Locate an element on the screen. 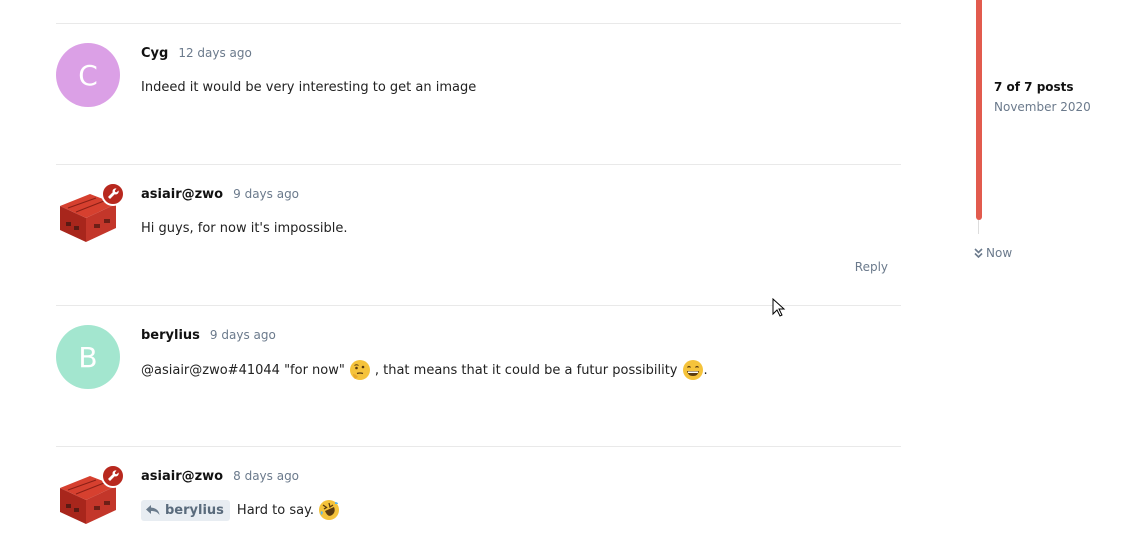 Image resolution: width=1130 pixels, height=543 pixels. rolling-laughing-icon is located at coordinates (329, 510).